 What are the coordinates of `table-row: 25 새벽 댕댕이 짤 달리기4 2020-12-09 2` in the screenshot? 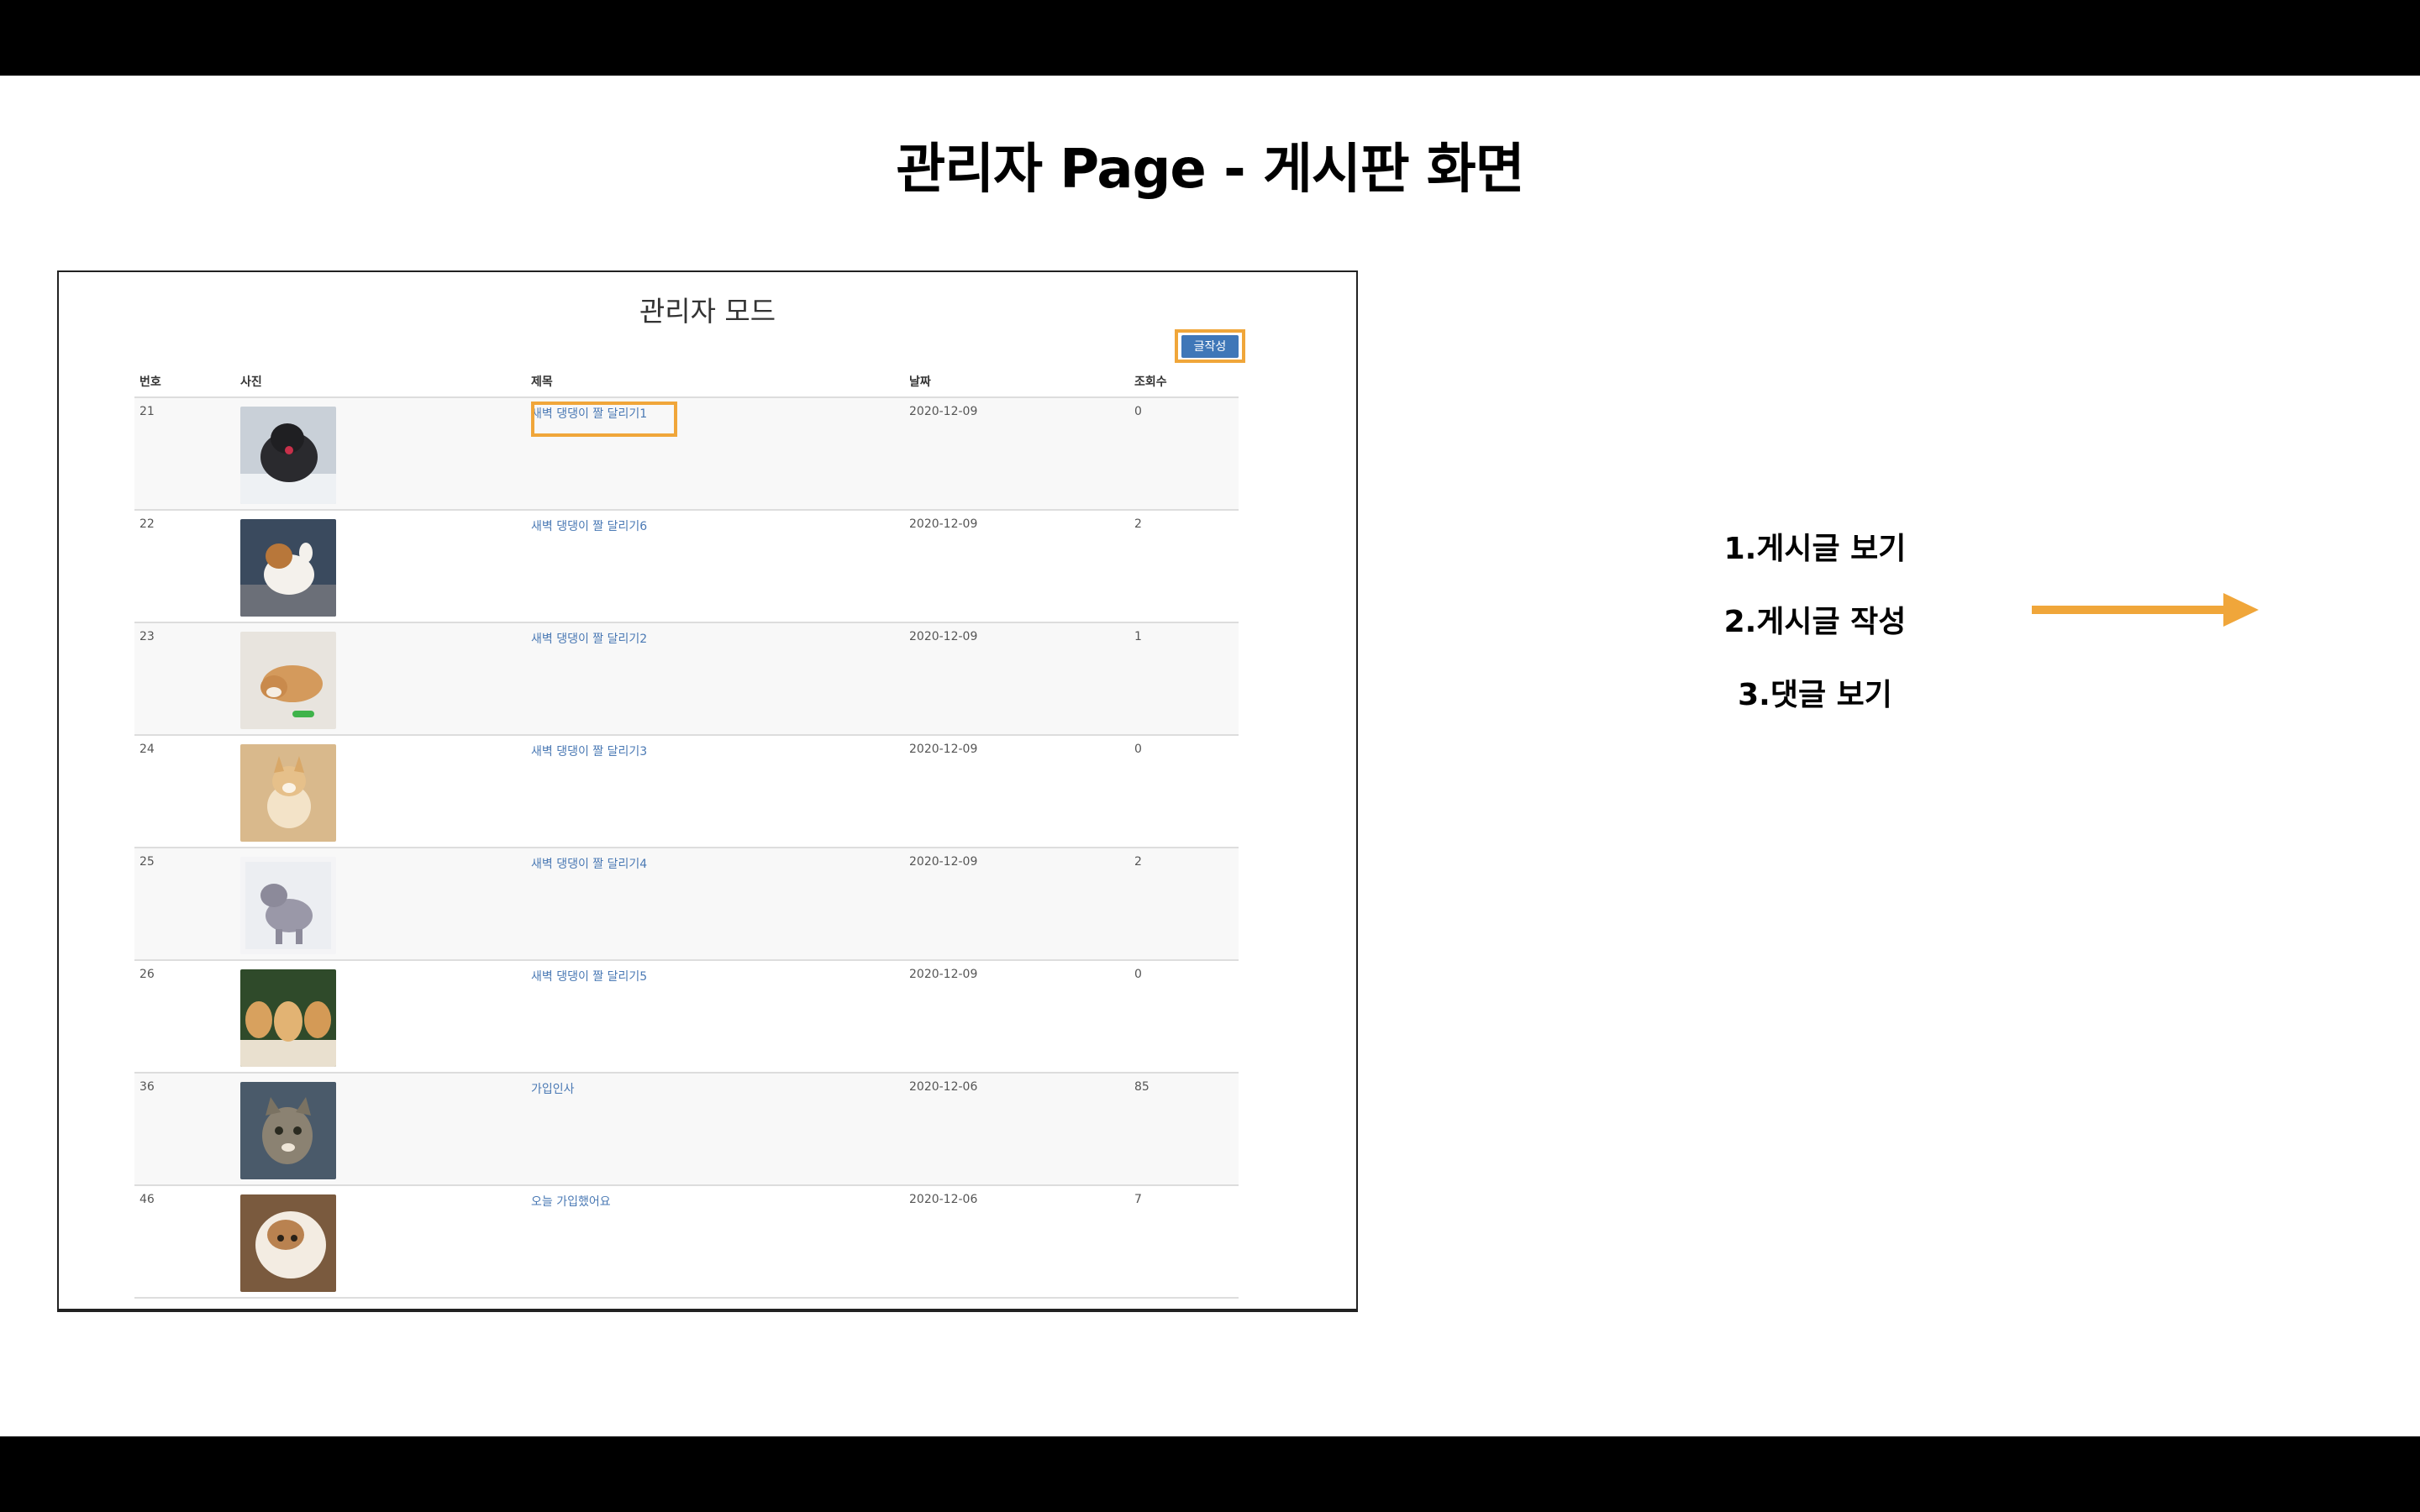 It's located at (687, 904).